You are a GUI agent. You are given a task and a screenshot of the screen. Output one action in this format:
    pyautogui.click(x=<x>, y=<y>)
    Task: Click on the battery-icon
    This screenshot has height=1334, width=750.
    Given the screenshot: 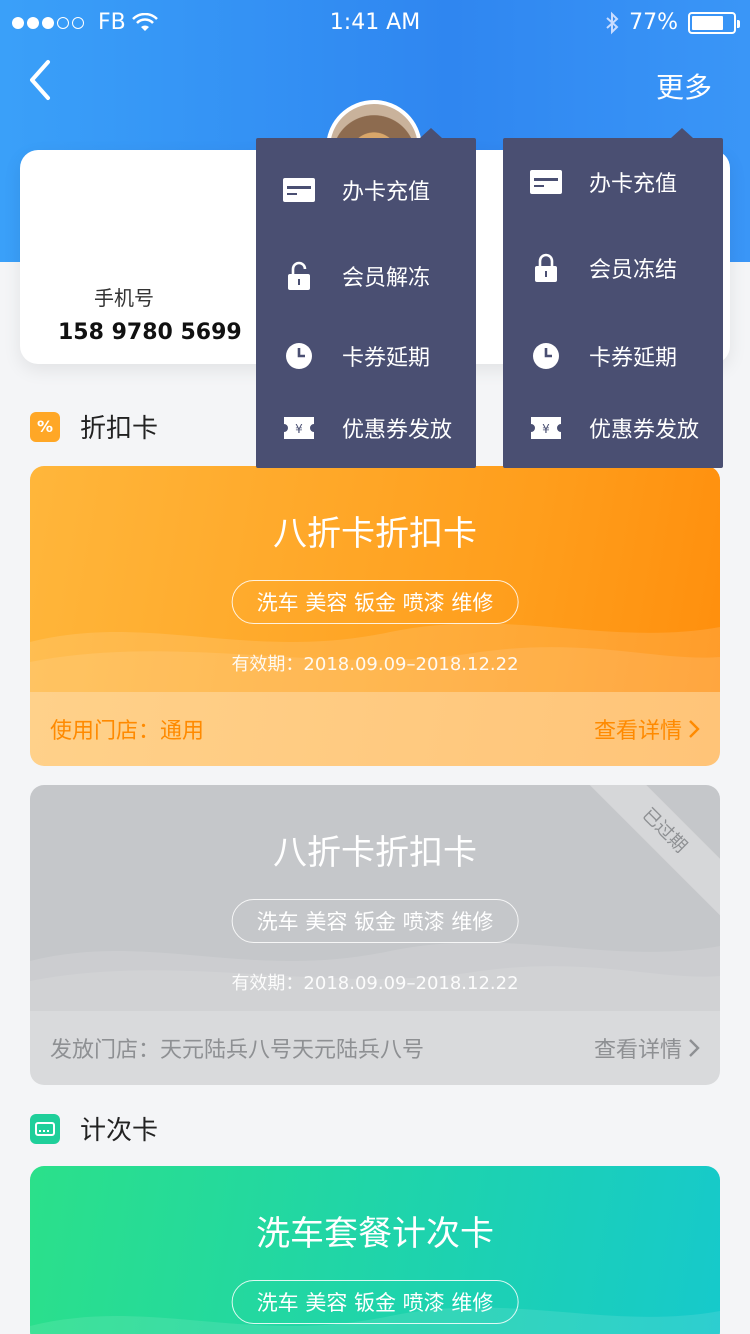 What is the action you would take?
    pyautogui.click(x=714, y=22)
    